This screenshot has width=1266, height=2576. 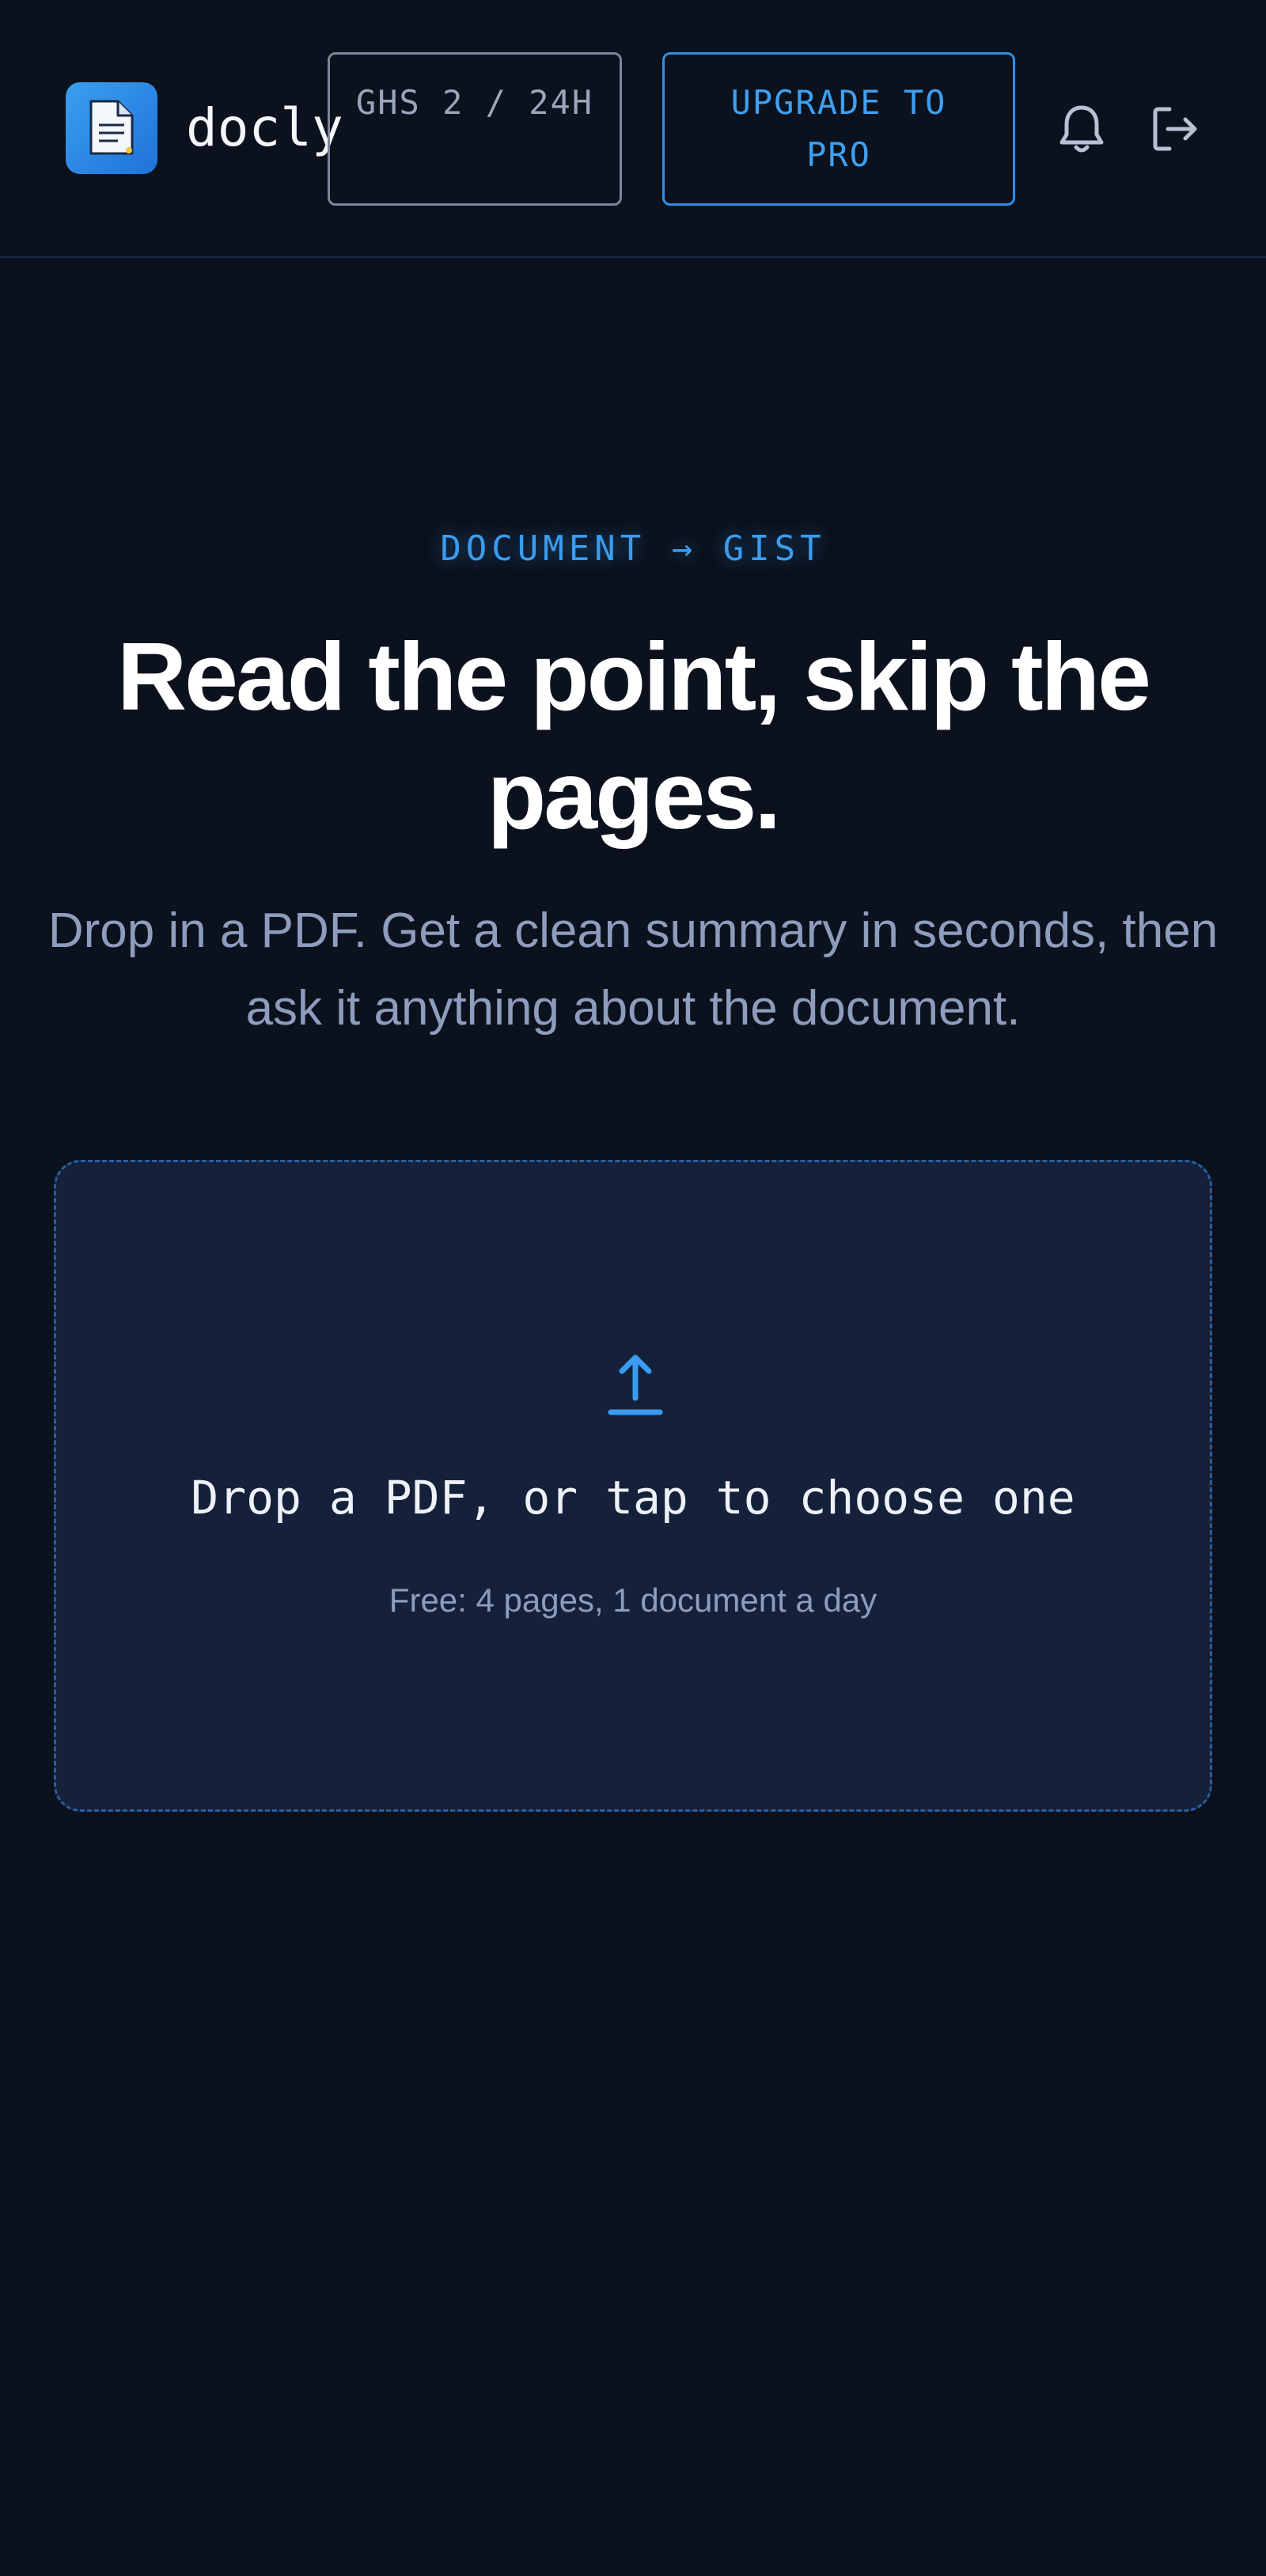 I want to click on logout-button, so click(x=1175, y=129).